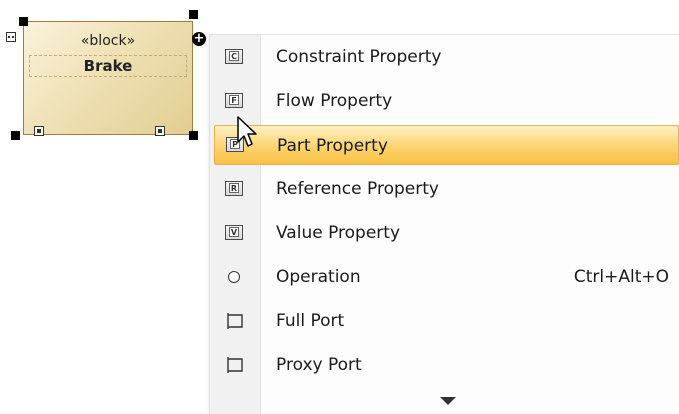  Describe the element at coordinates (234, 100) in the screenshot. I see `flow-property-icon: F` at that location.